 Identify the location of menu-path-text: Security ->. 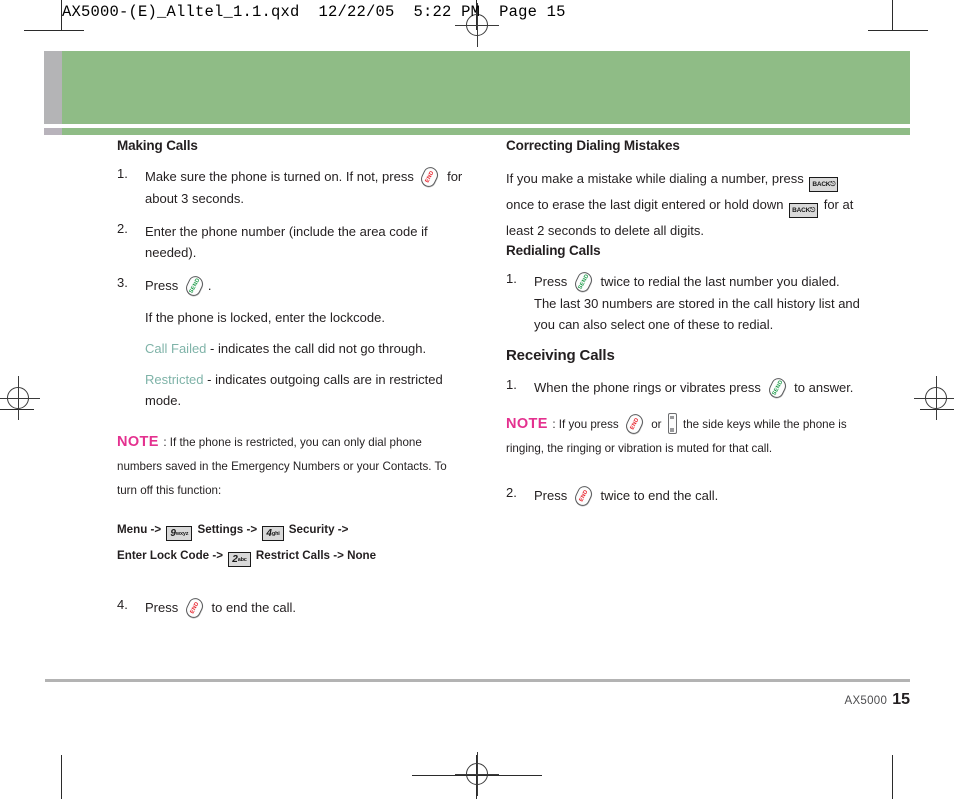
(318, 529).